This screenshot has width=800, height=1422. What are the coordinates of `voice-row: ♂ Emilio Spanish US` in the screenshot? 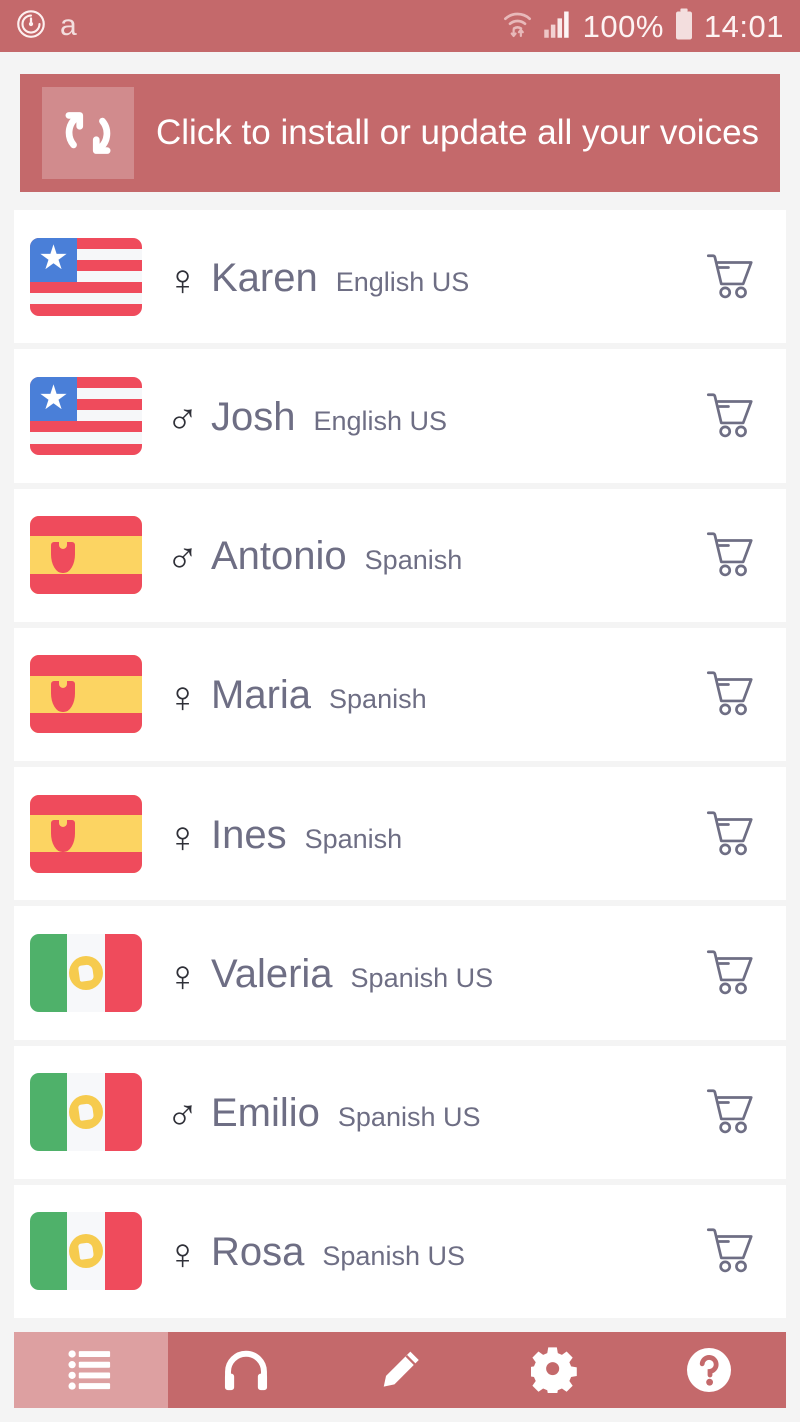 It's located at (400, 1112).